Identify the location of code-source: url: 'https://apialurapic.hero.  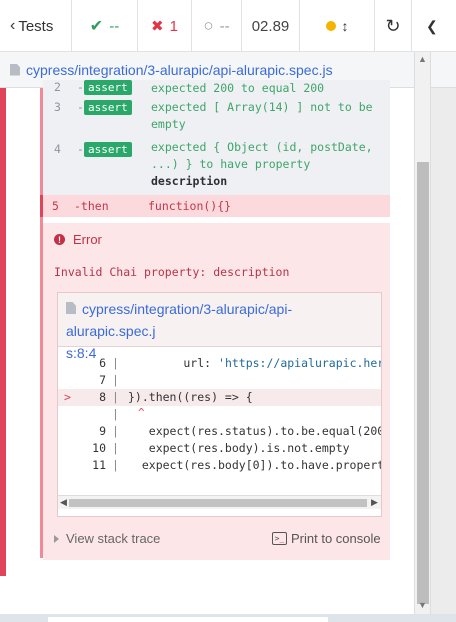
(254, 363).